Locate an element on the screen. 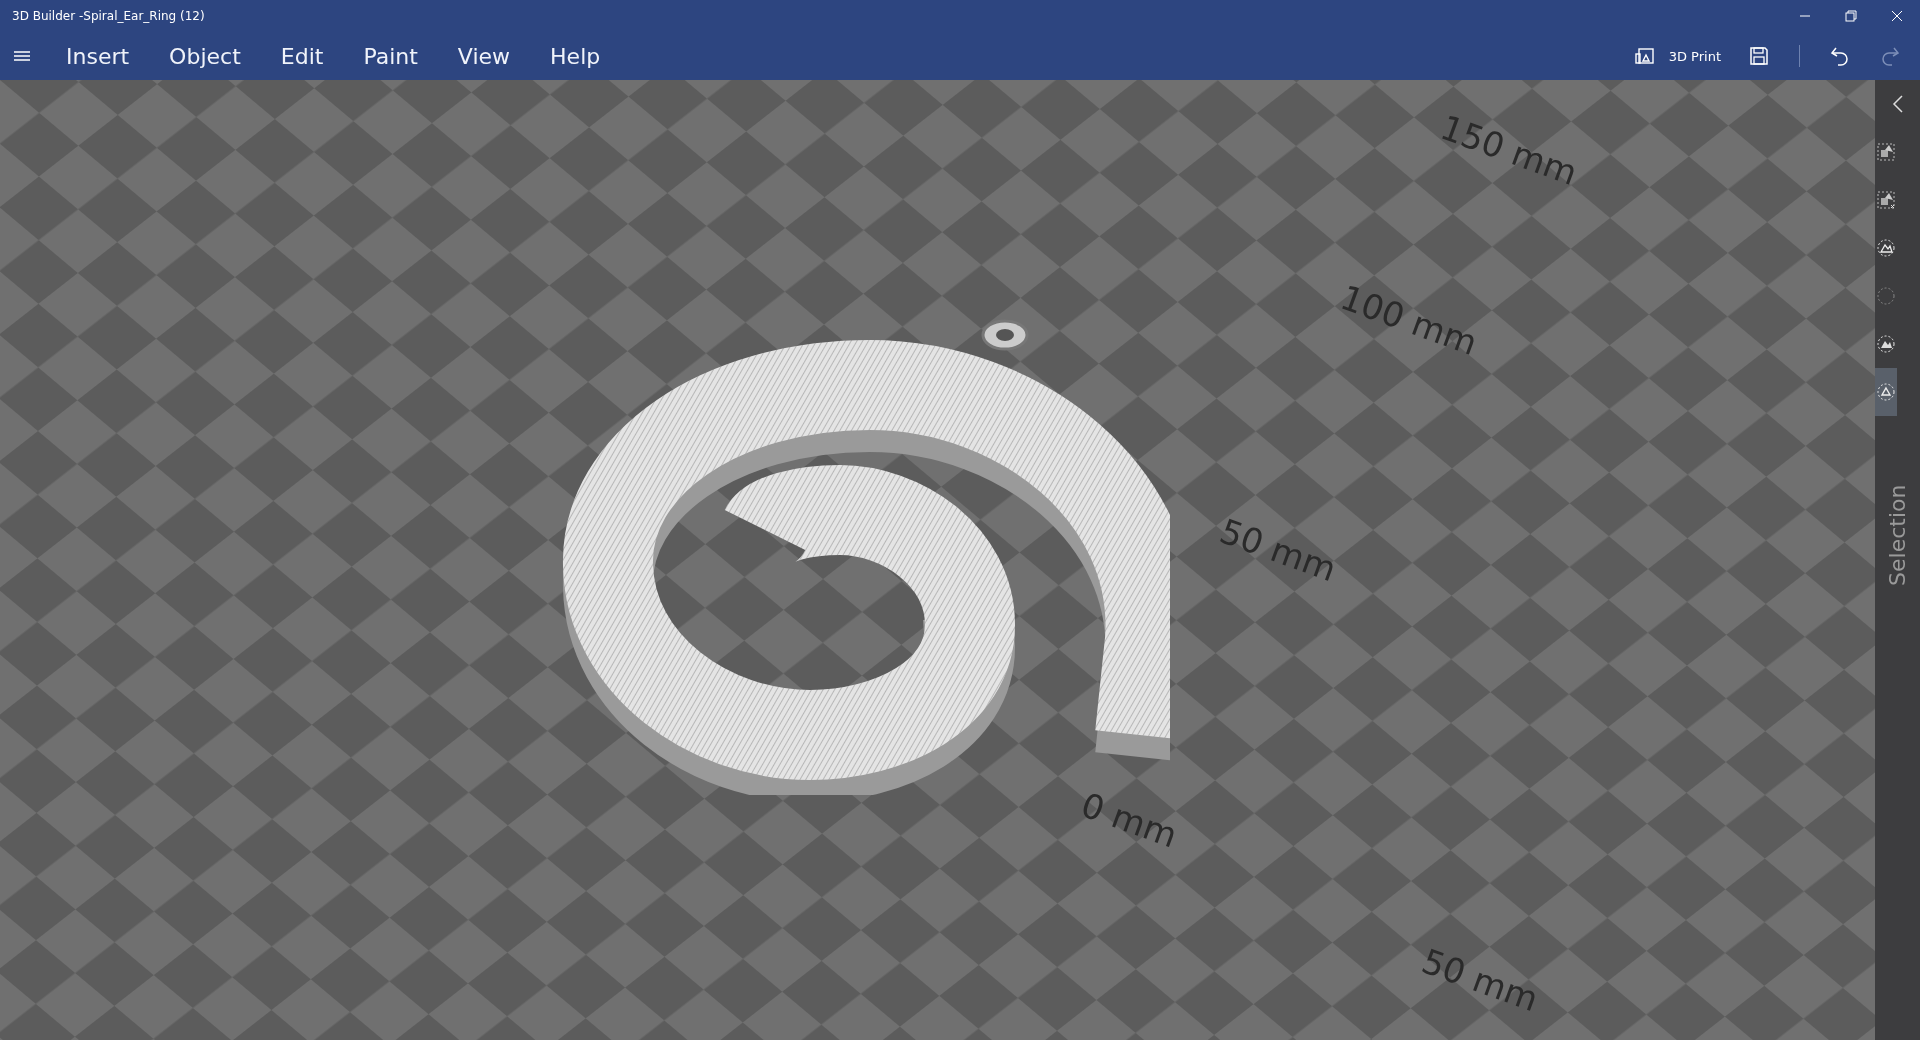 The height and width of the screenshot is (1040, 1920). 3d-print-button: 3D Print is located at coordinates (1677, 56).